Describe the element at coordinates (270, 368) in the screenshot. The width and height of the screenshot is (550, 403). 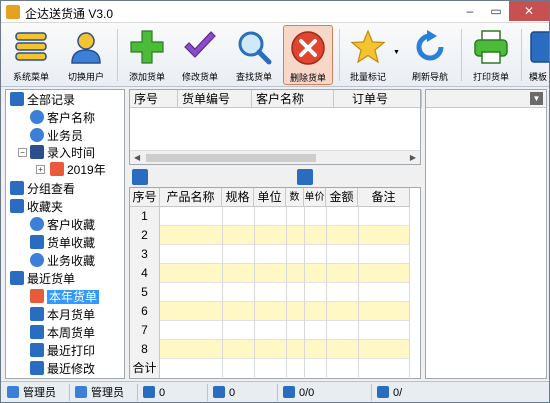
I see `total-row: 合计` at that location.